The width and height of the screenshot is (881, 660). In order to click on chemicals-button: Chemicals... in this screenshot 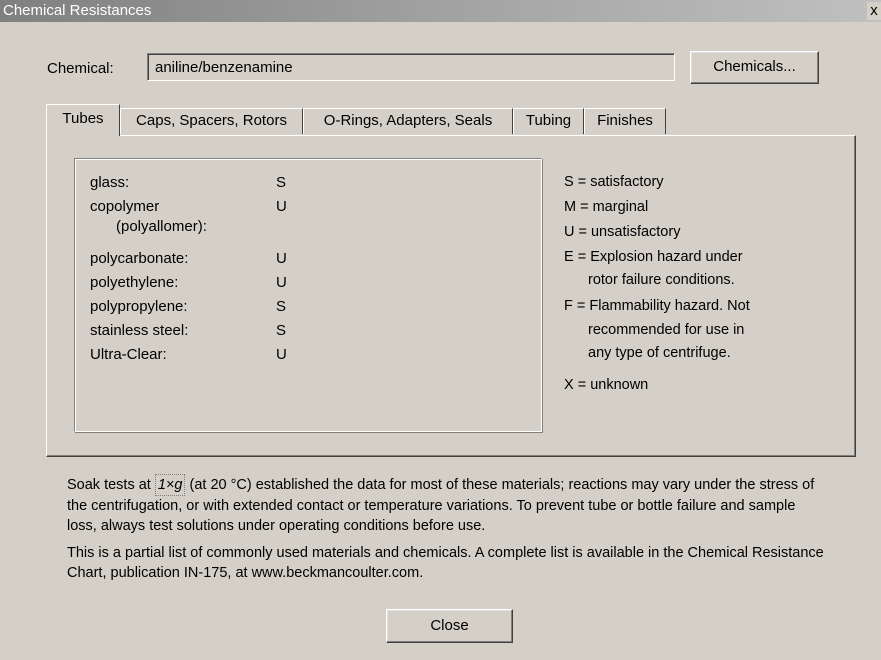, I will do `click(754, 67)`.